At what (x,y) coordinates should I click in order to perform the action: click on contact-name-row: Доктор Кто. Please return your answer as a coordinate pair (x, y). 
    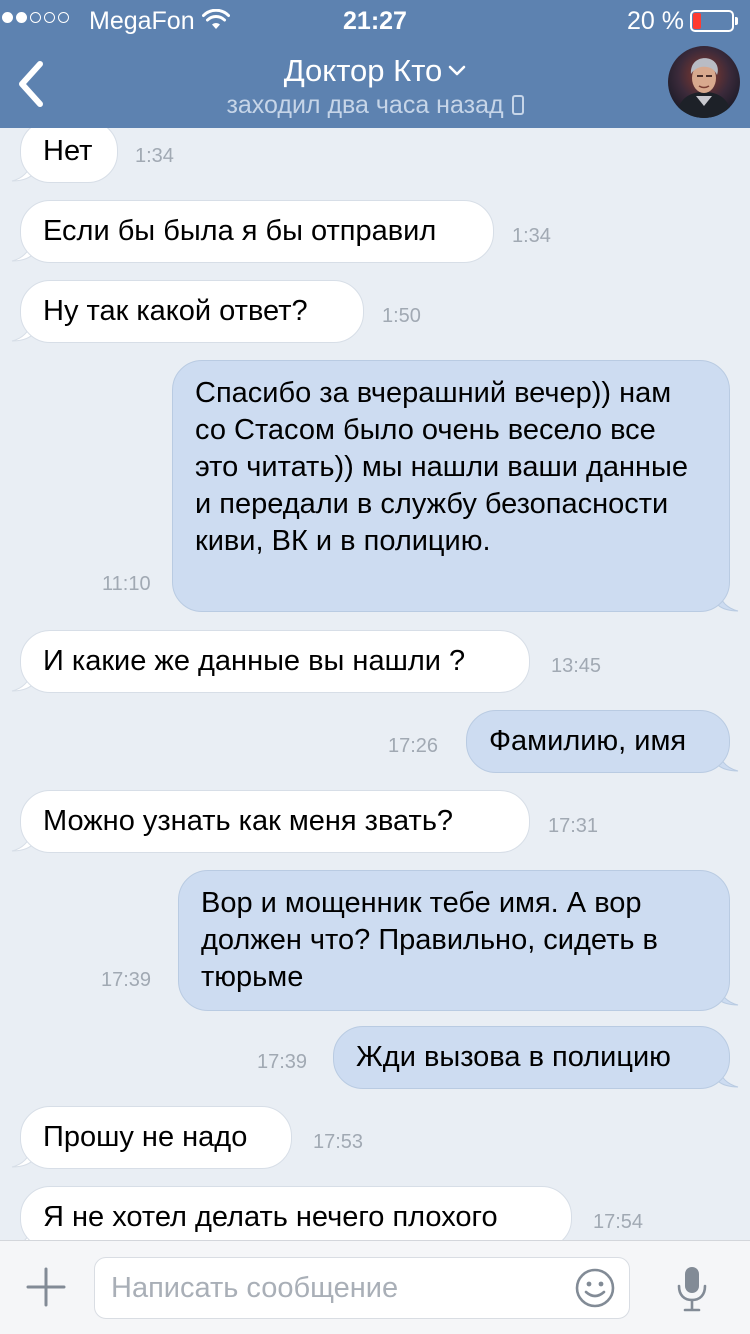
    Looking at the image, I should click on (375, 71).